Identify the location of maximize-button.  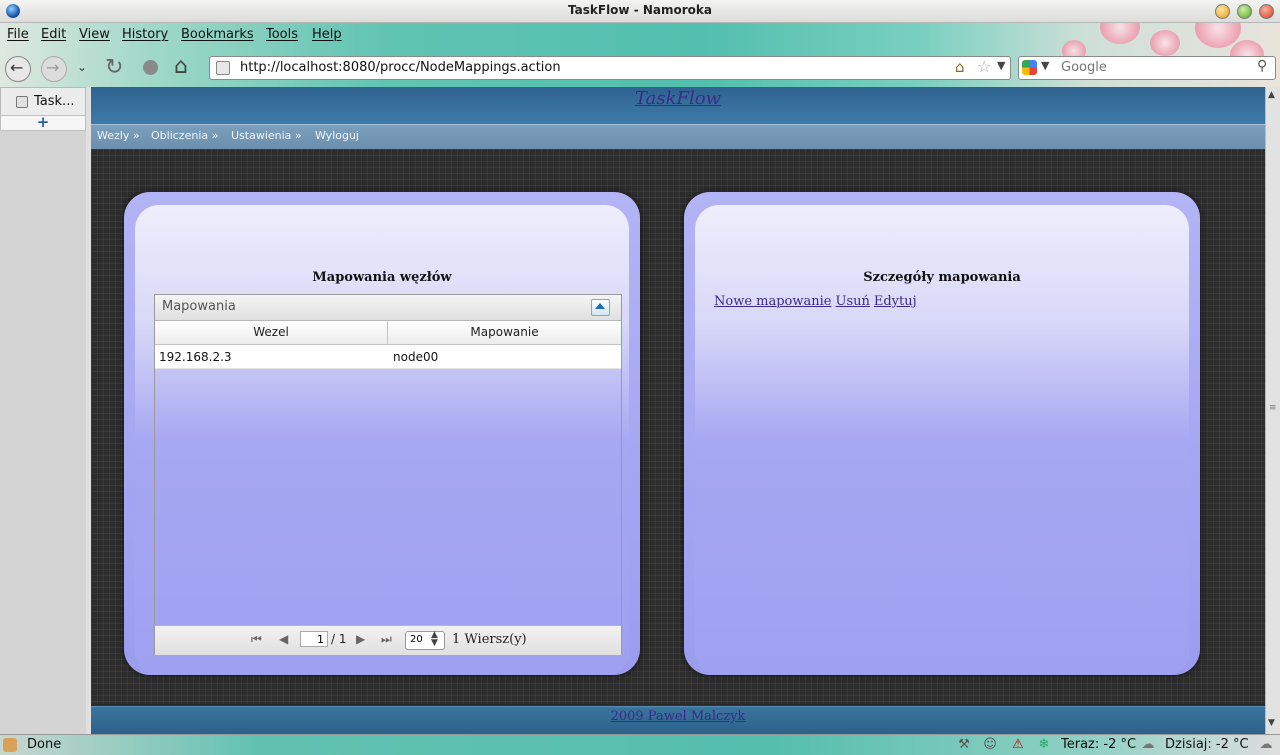
(1244, 11).